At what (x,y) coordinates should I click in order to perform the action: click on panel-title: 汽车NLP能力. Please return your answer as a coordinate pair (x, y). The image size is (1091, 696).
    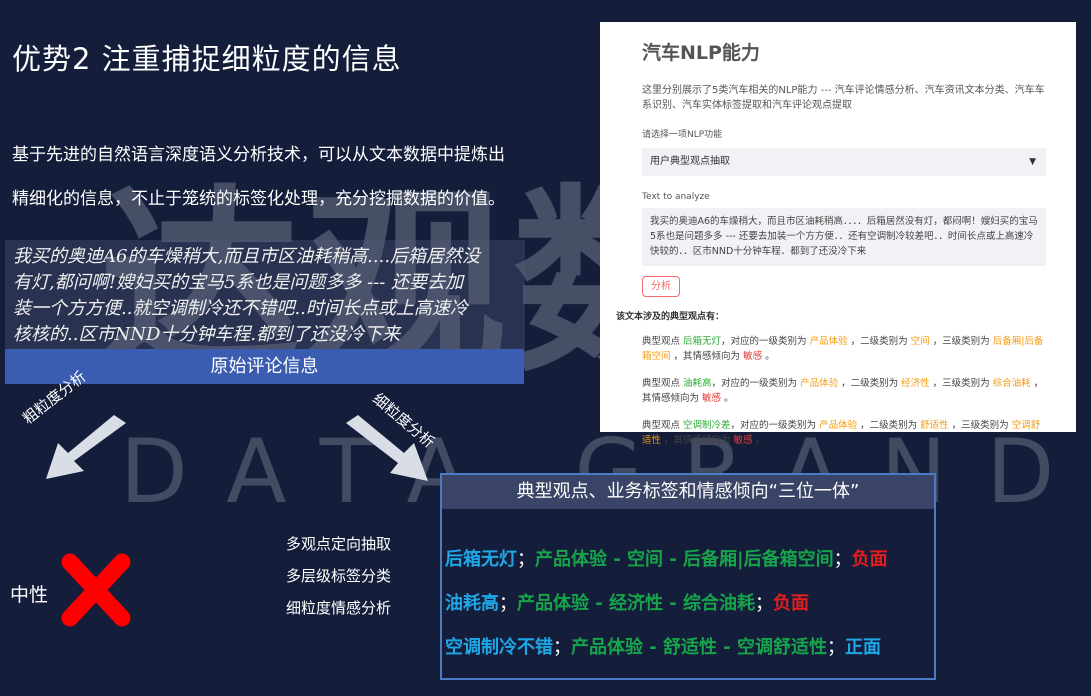
    Looking at the image, I should click on (701, 53).